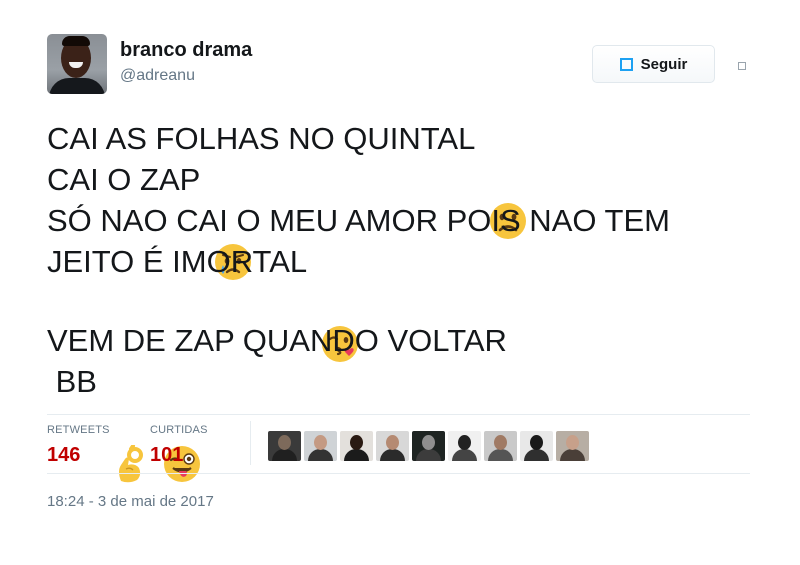  I want to click on liker-avatars, so click(428, 446).